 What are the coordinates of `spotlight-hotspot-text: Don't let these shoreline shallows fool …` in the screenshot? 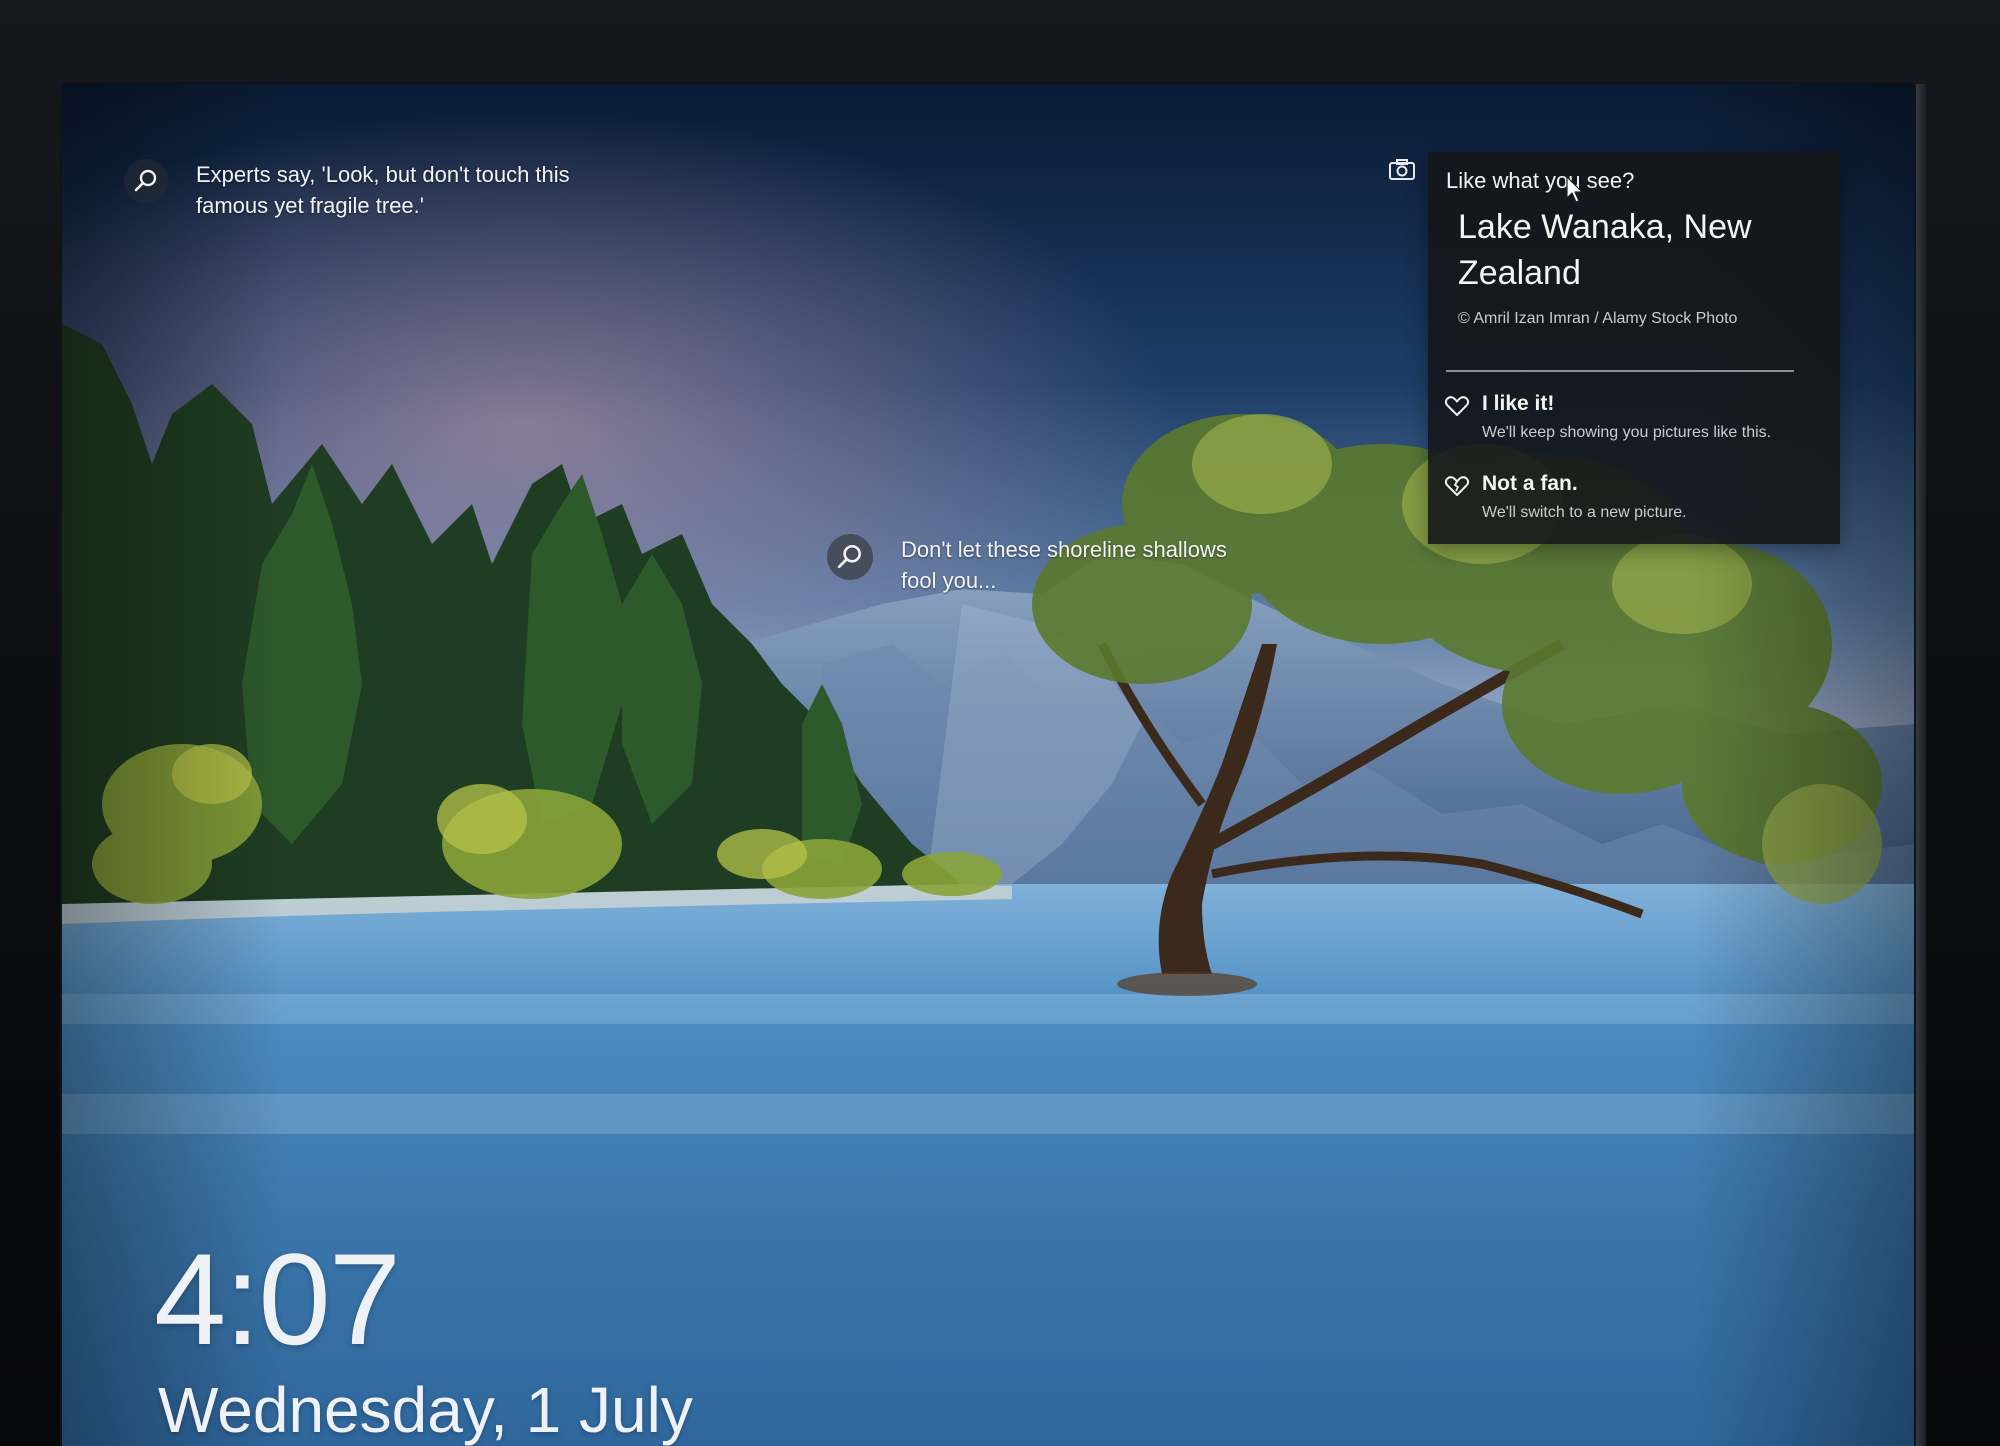 It's located at (1064, 565).